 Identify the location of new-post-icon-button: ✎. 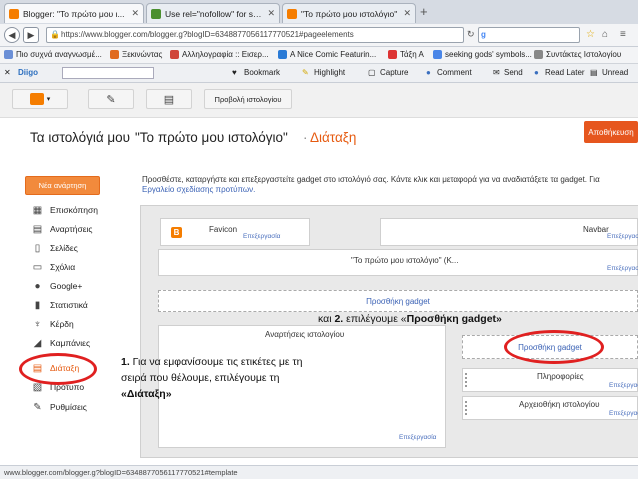
(111, 99).